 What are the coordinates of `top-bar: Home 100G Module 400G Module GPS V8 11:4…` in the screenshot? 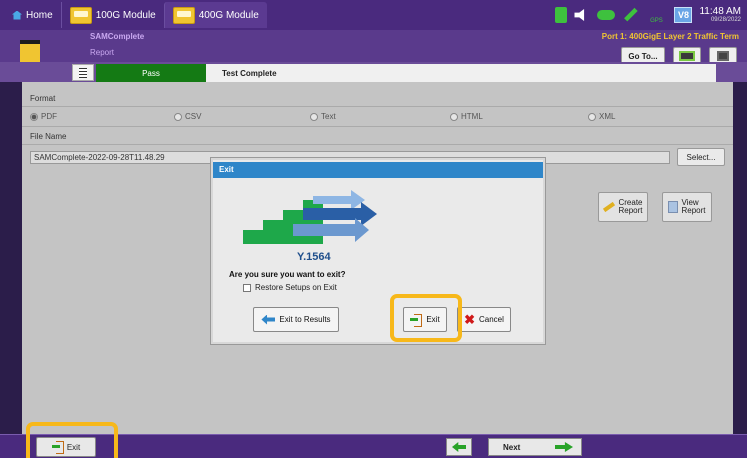 It's located at (373, 15).